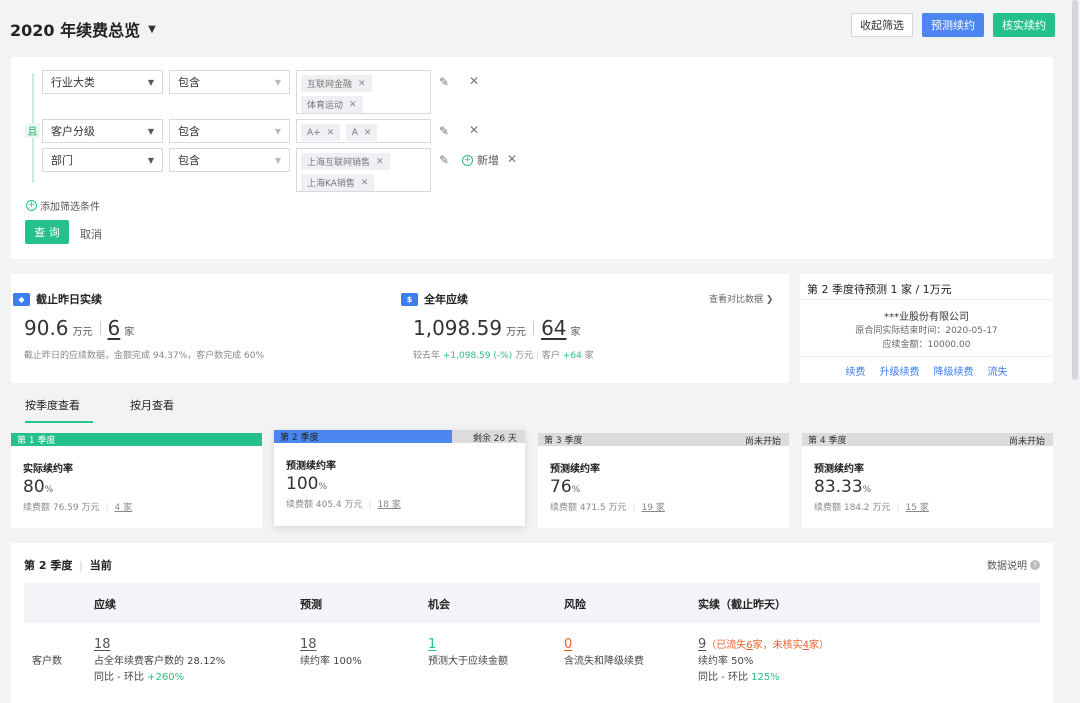  Describe the element at coordinates (653, 508) in the screenshot. I see `quarter-count: 19 家` at that location.